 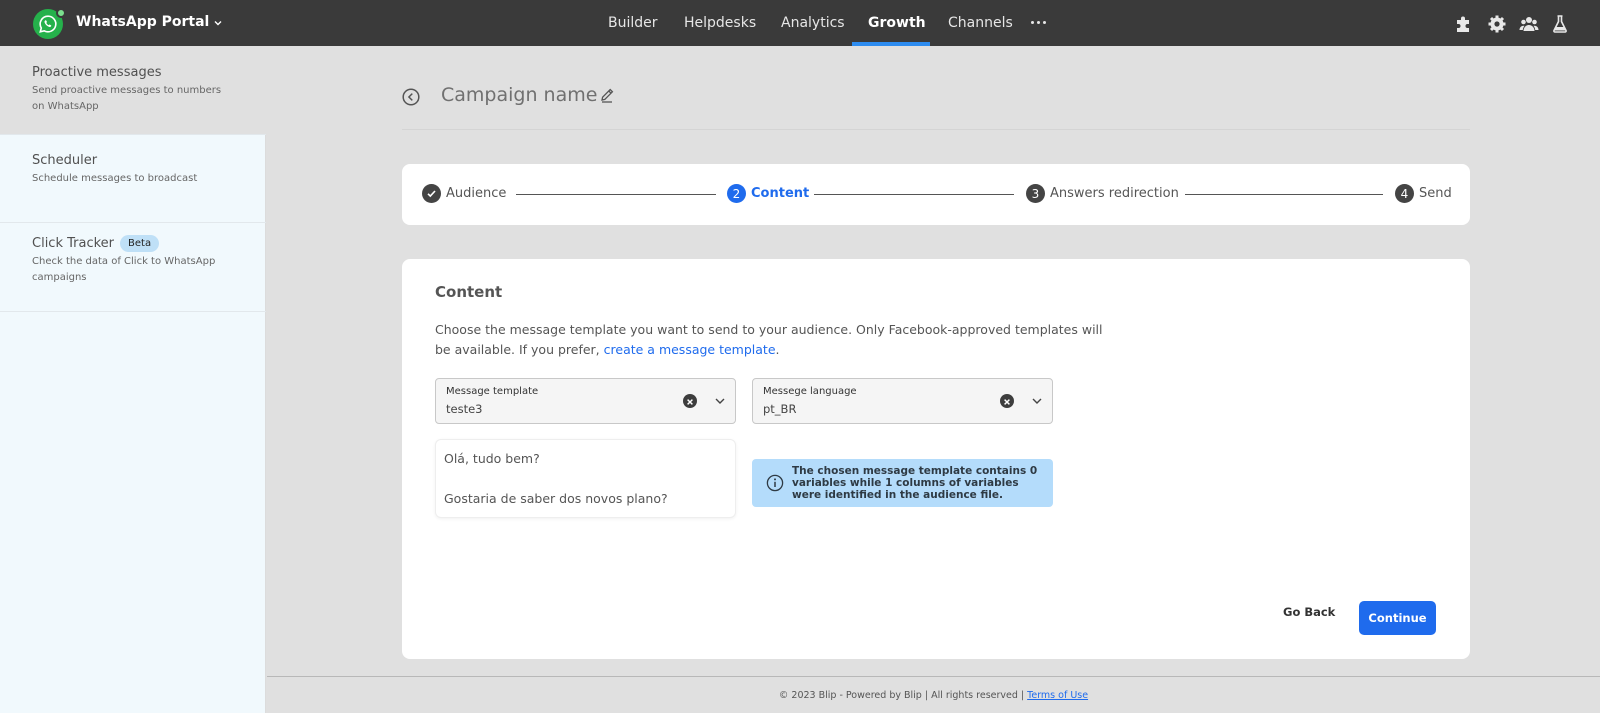 I want to click on more-dots-icon, so click(x=1038, y=22).